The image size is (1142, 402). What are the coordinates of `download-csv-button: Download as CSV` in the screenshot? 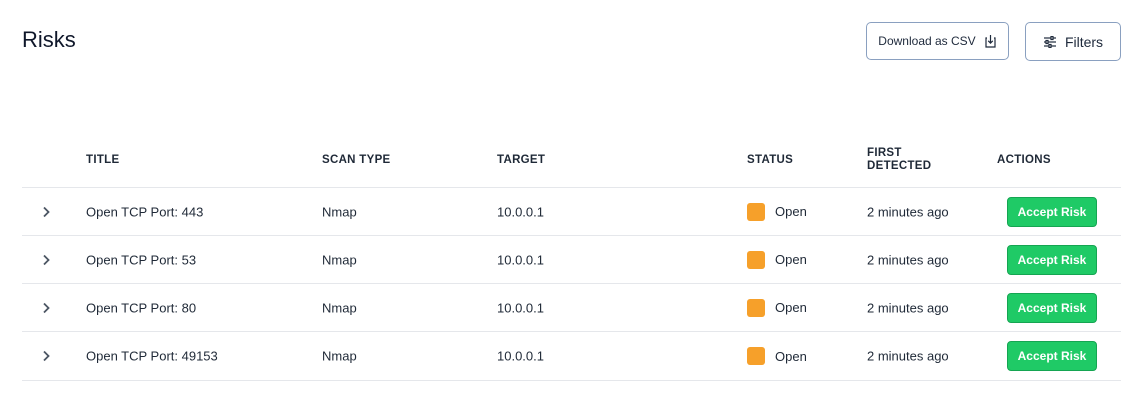 It's located at (937, 41).